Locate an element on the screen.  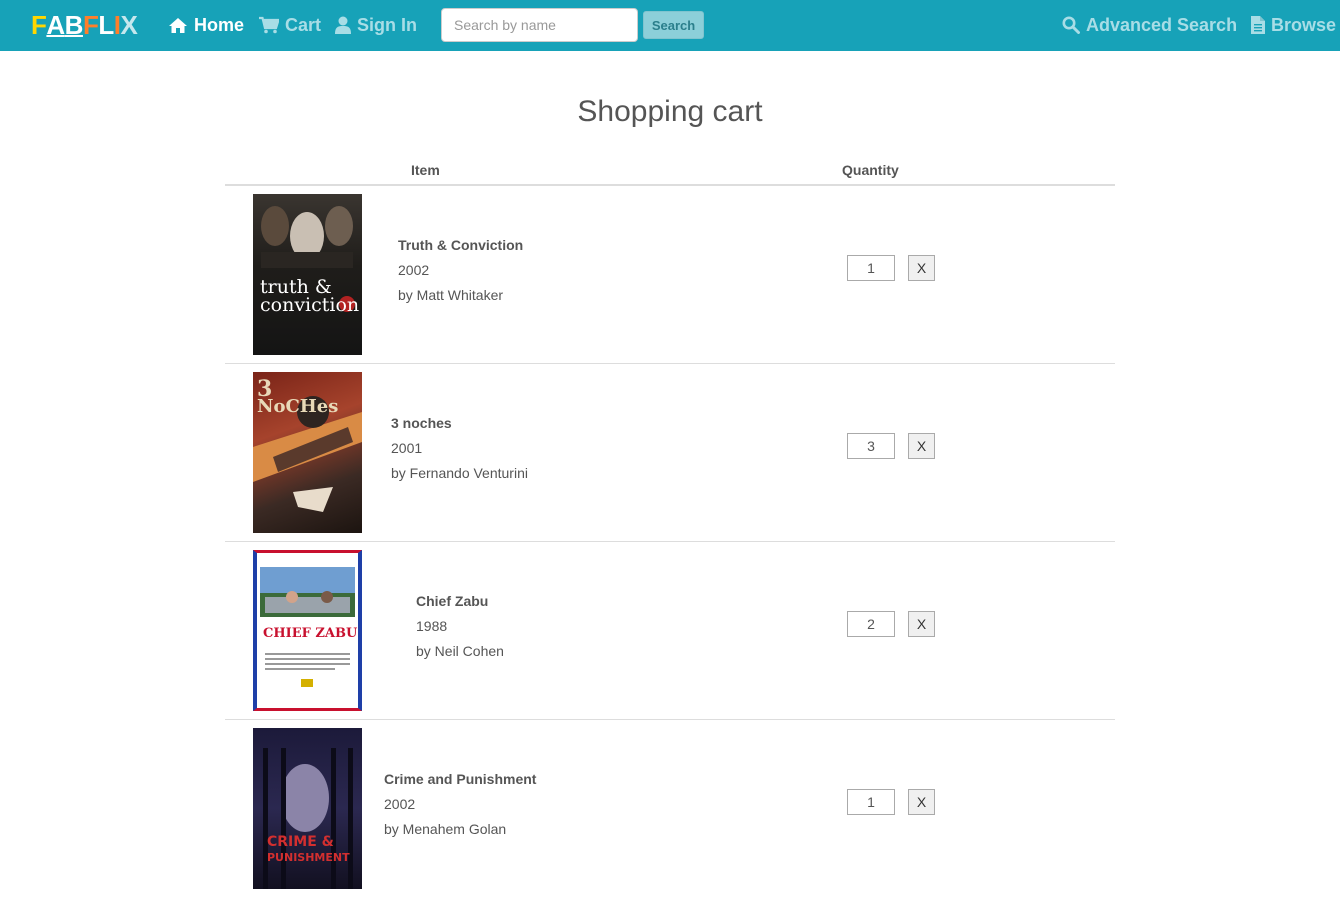
nav-browse-link: Browse is located at coordinates (1293, 25).